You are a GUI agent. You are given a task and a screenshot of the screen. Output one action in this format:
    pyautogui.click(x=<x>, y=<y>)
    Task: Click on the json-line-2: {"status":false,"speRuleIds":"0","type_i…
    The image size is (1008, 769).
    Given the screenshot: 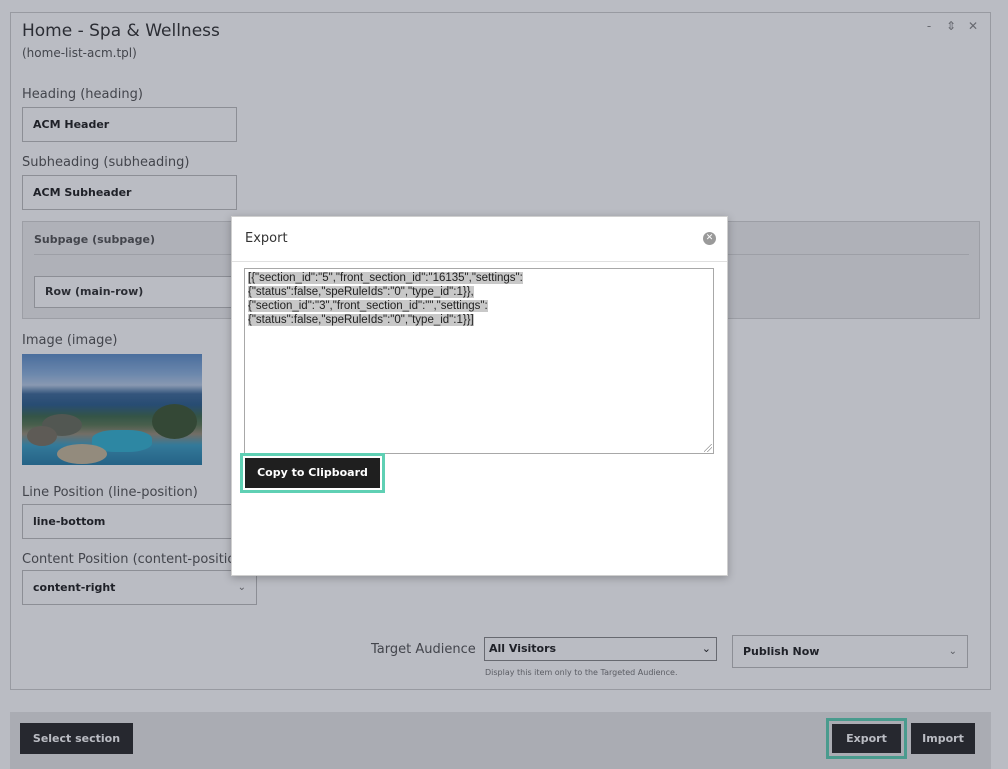 What is the action you would take?
    pyautogui.click(x=361, y=292)
    